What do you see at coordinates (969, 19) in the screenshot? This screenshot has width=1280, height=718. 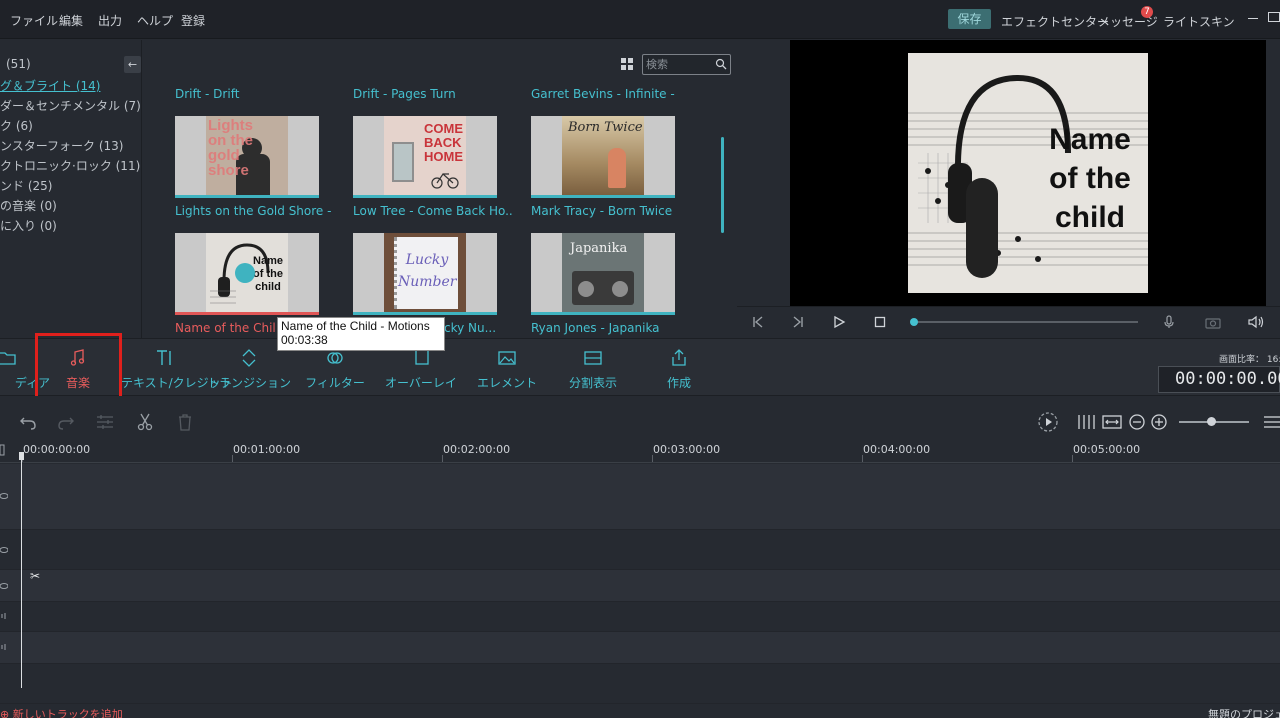 I see `save-button: 保存` at bounding box center [969, 19].